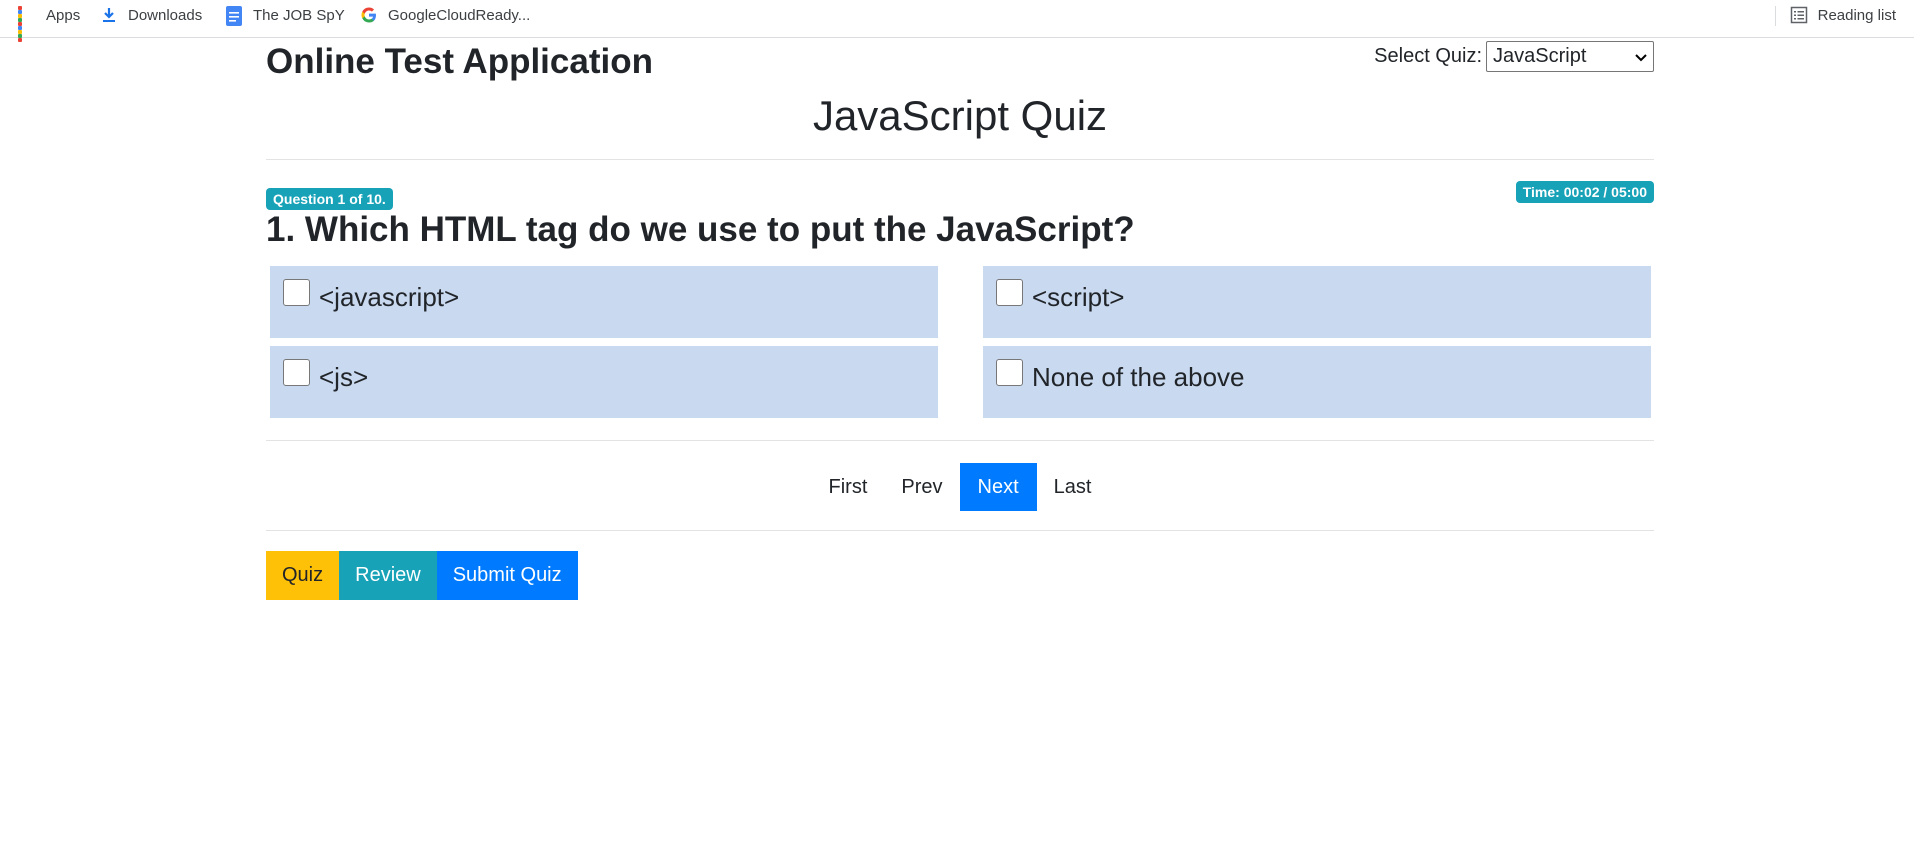 The image size is (1914, 841). What do you see at coordinates (604, 302) in the screenshot?
I see `answer-option: <javascript>` at bounding box center [604, 302].